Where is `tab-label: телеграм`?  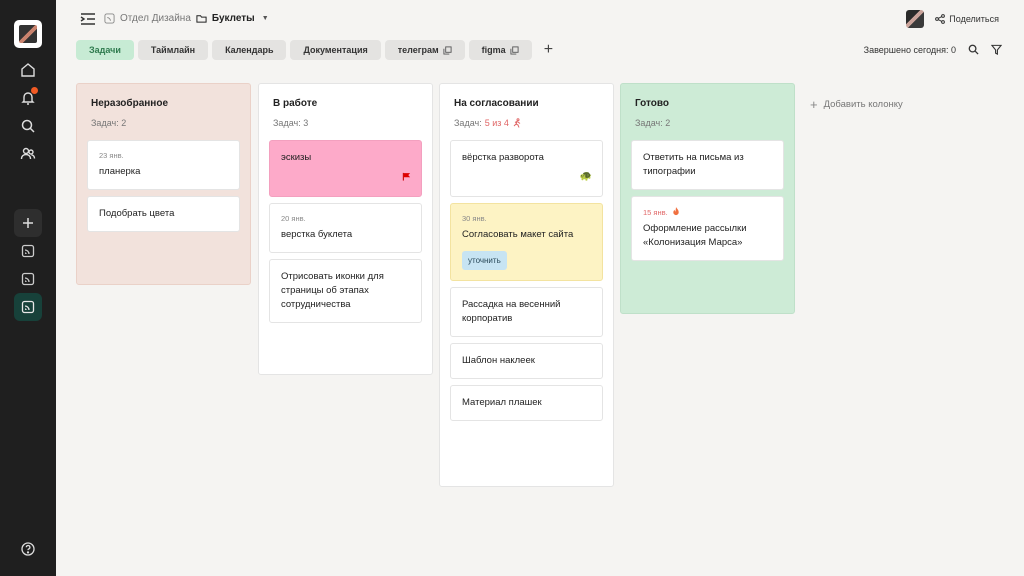 tab-label: телеграм is located at coordinates (418, 50).